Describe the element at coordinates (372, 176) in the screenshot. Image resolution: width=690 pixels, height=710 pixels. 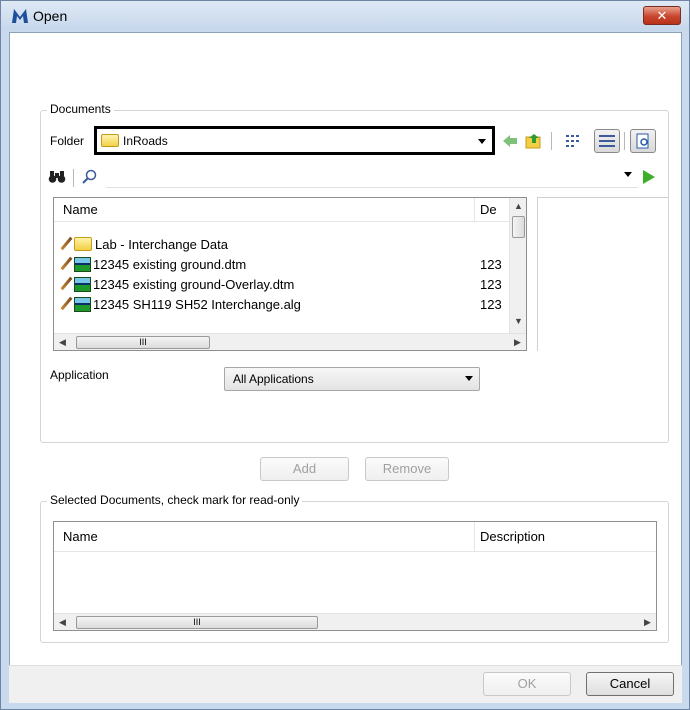
I see `filter-input` at that location.